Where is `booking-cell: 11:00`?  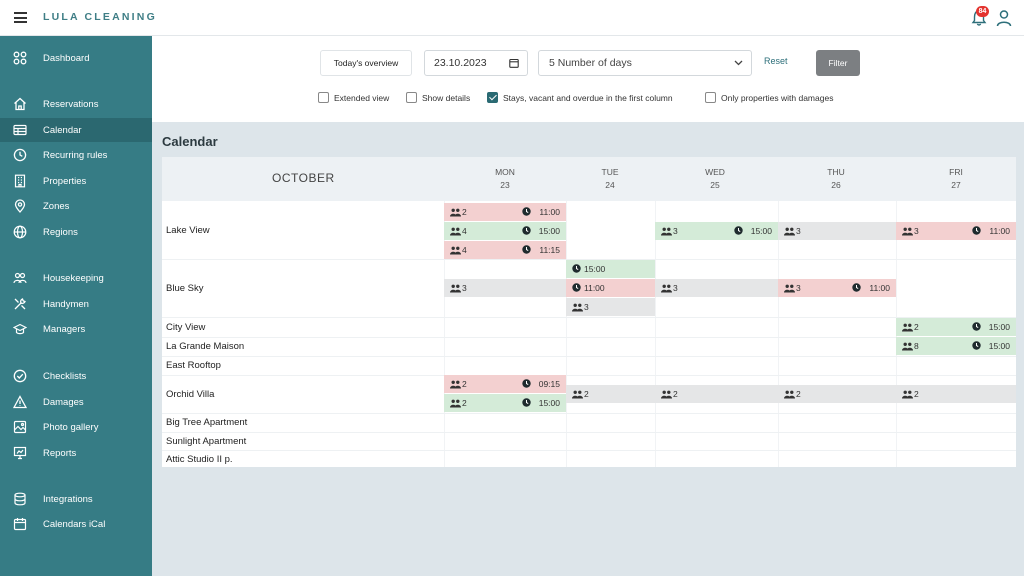
booking-cell: 11:00 is located at coordinates (610, 288).